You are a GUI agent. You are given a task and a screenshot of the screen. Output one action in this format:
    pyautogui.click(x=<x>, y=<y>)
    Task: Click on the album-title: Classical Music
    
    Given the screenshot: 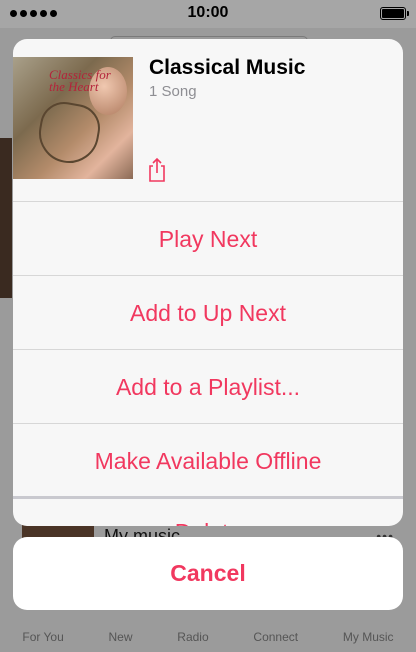 What is the action you would take?
    pyautogui.click(x=227, y=67)
    